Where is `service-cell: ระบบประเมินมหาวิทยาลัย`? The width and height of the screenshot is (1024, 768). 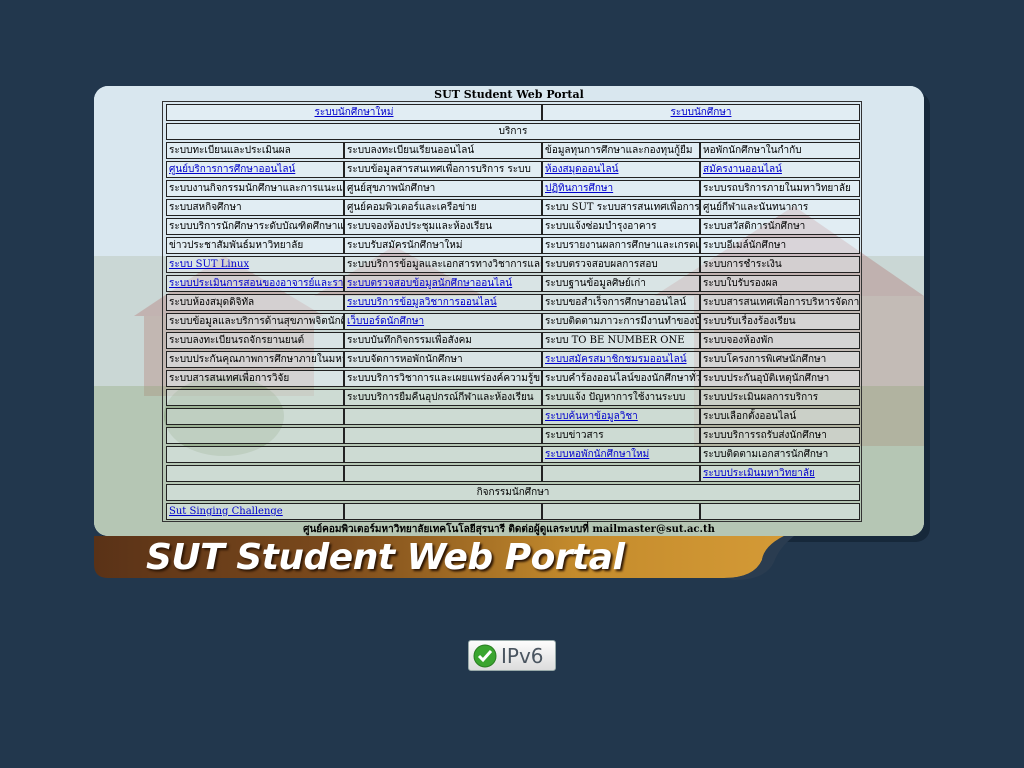 service-cell: ระบบประเมินมหาวิทยาลัย is located at coordinates (780, 473).